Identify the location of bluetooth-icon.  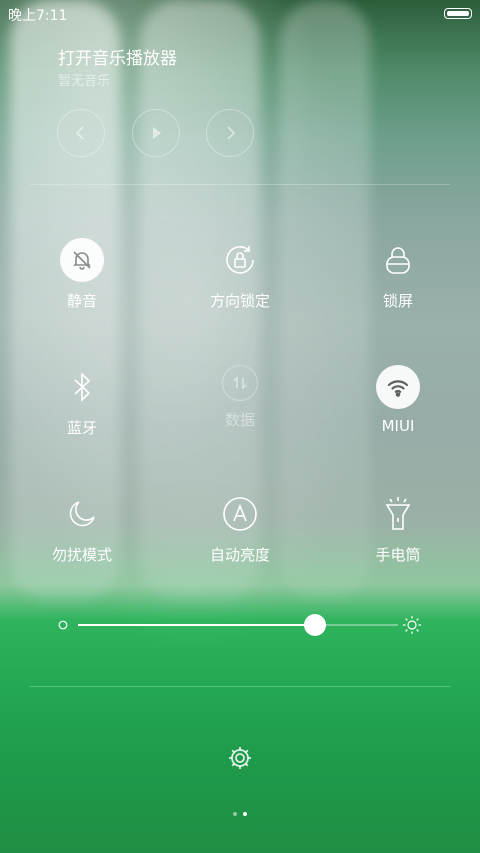
(82, 387).